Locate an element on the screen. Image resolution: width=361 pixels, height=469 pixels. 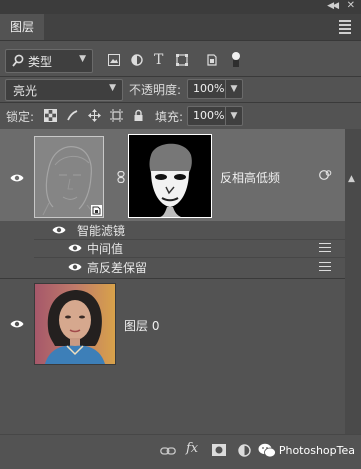
smart-object-filter-icon is located at coordinates (212, 60).